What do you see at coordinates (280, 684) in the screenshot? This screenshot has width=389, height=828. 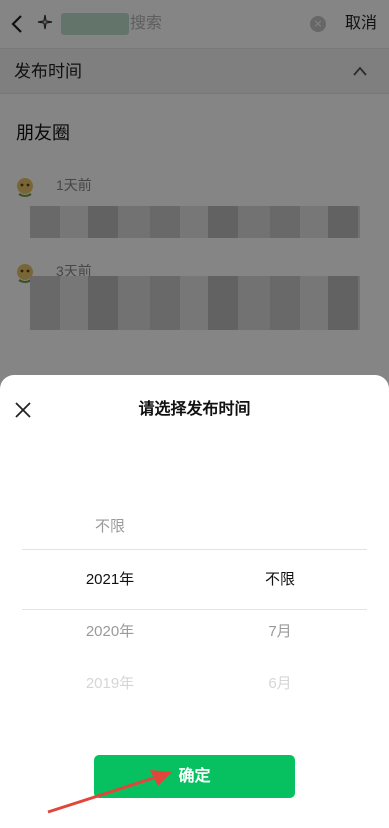 I see `month-option: 6月` at bounding box center [280, 684].